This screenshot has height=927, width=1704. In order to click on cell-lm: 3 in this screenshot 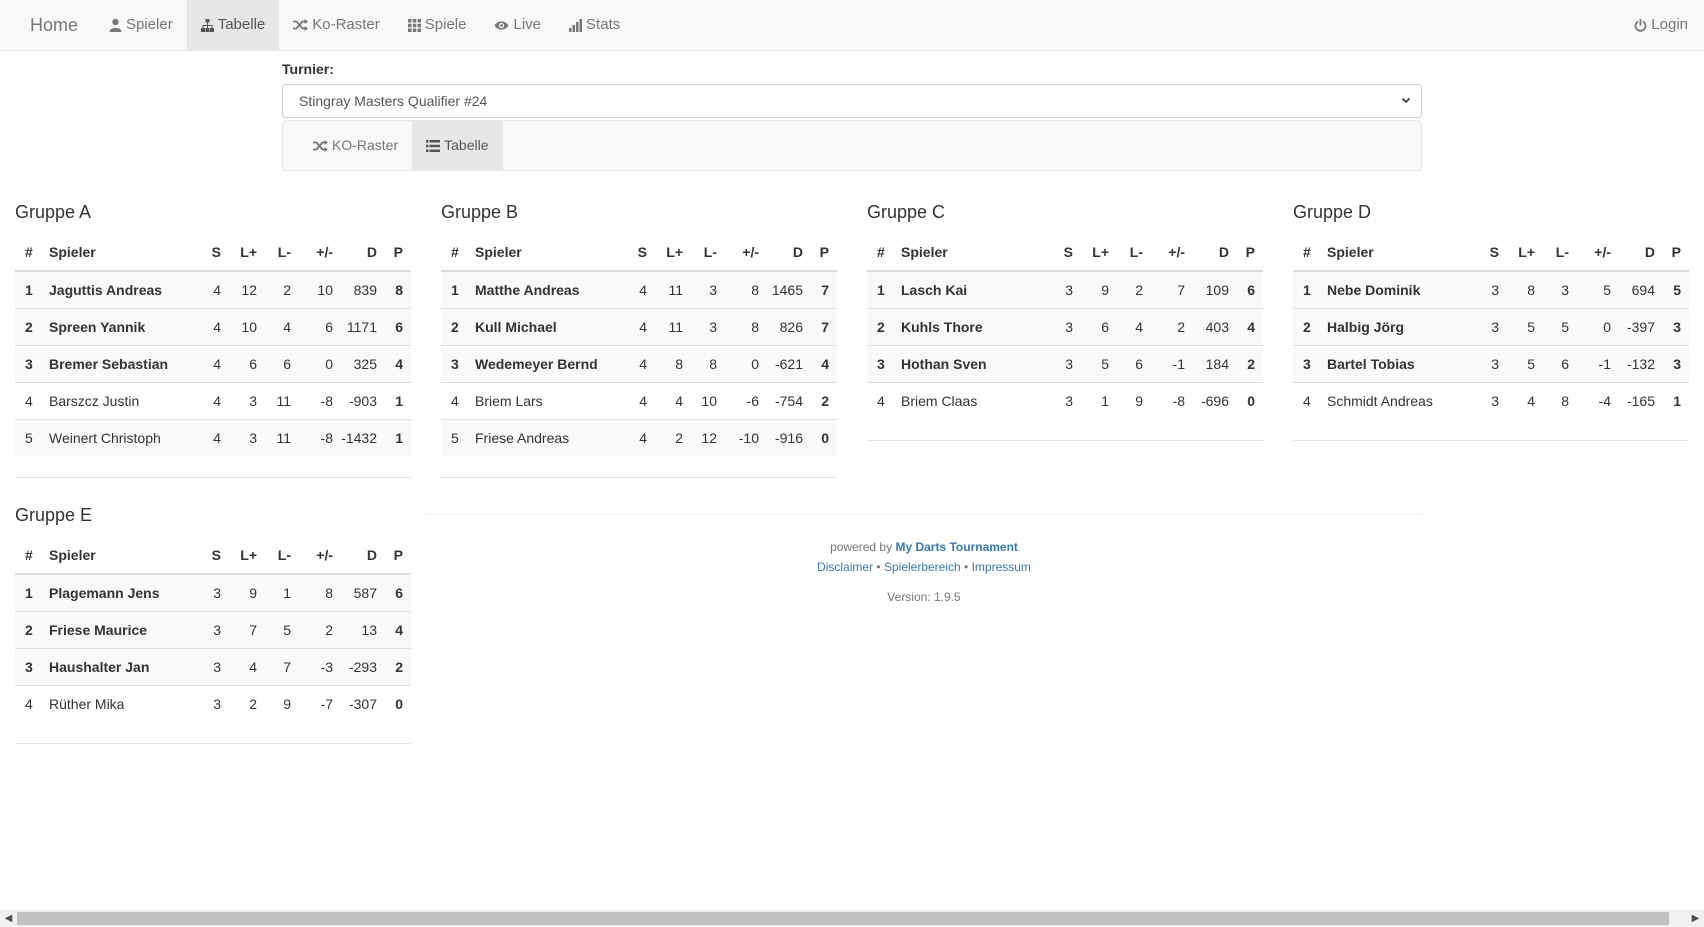, I will do `click(708, 289)`.